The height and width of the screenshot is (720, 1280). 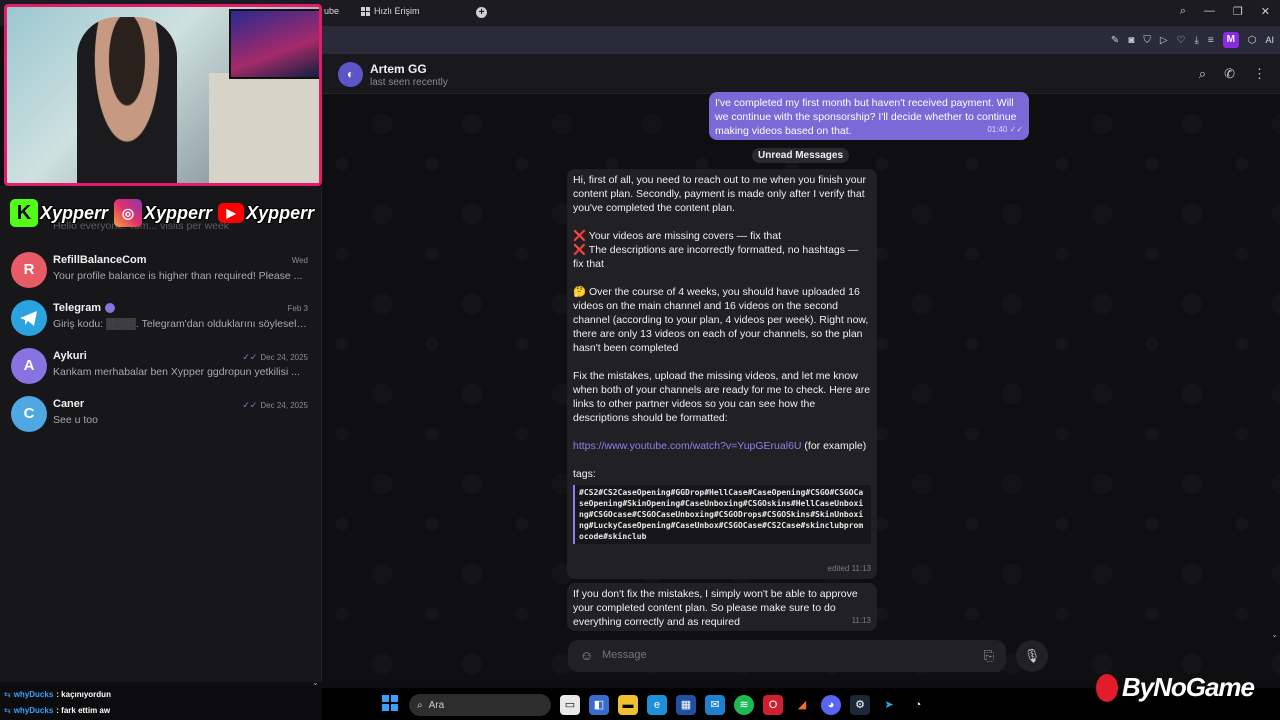 What do you see at coordinates (350, 74) in the screenshot?
I see `contact-avatar: ◐` at bounding box center [350, 74].